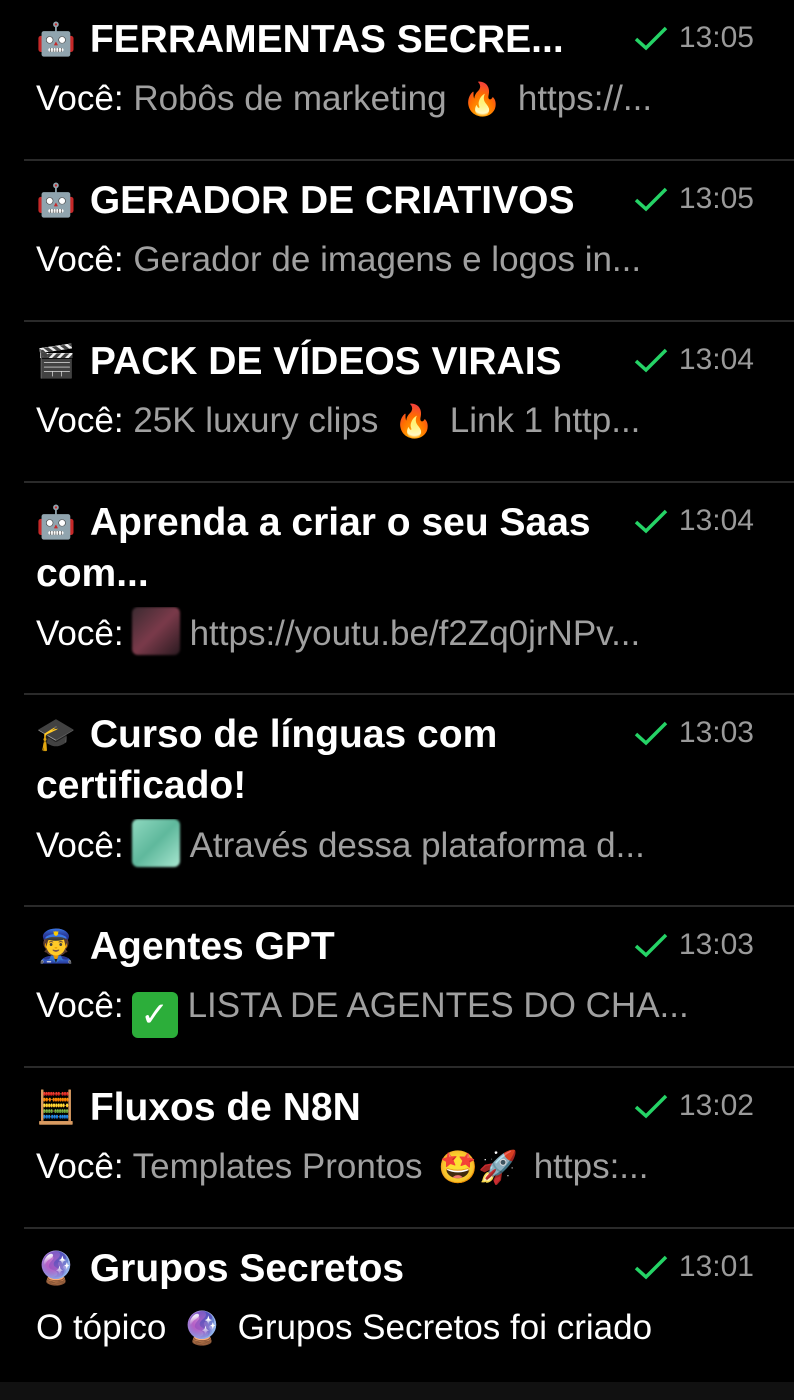 The width and height of the screenshot is (794, 1400). What do you see at coordinates (155, 843) in the screenshot?
I see `image-thumbnail` at bounding box center [155, 843].